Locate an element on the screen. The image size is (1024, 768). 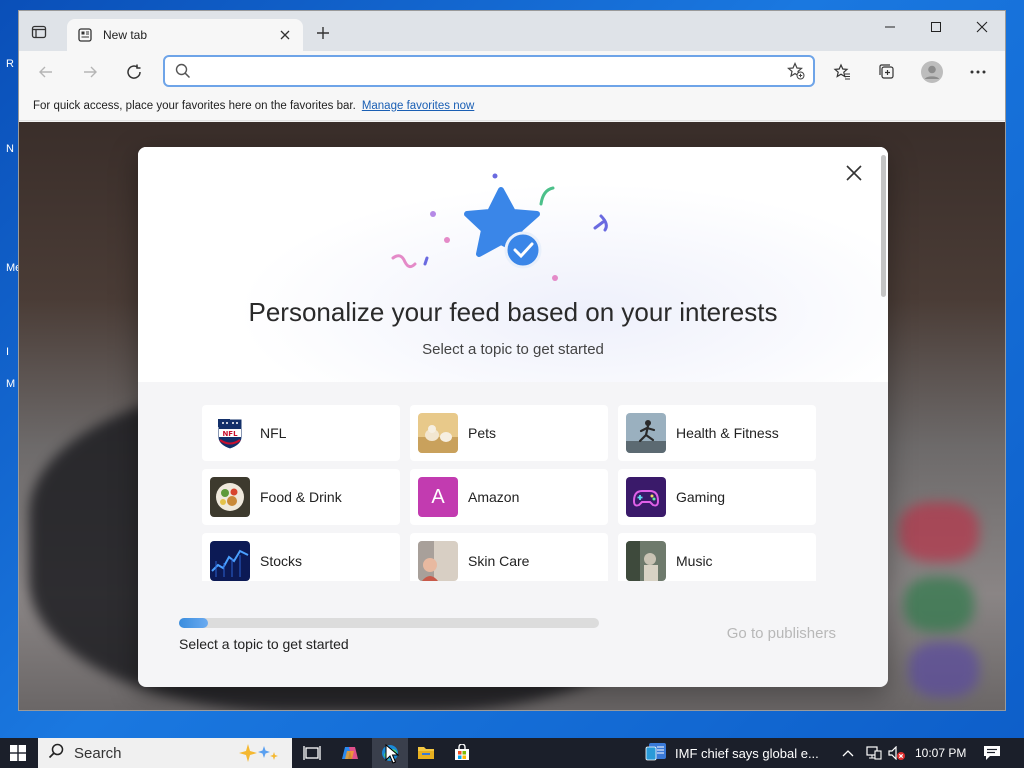
progress-label: Select a topic to get started is located at coordinates (264, 644).